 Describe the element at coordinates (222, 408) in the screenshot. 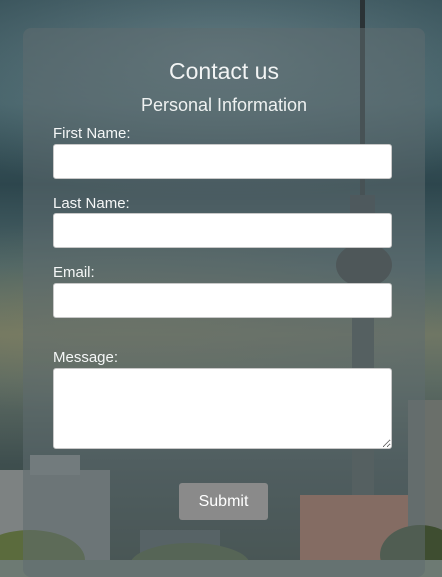

I see `message-textarea` at that location.